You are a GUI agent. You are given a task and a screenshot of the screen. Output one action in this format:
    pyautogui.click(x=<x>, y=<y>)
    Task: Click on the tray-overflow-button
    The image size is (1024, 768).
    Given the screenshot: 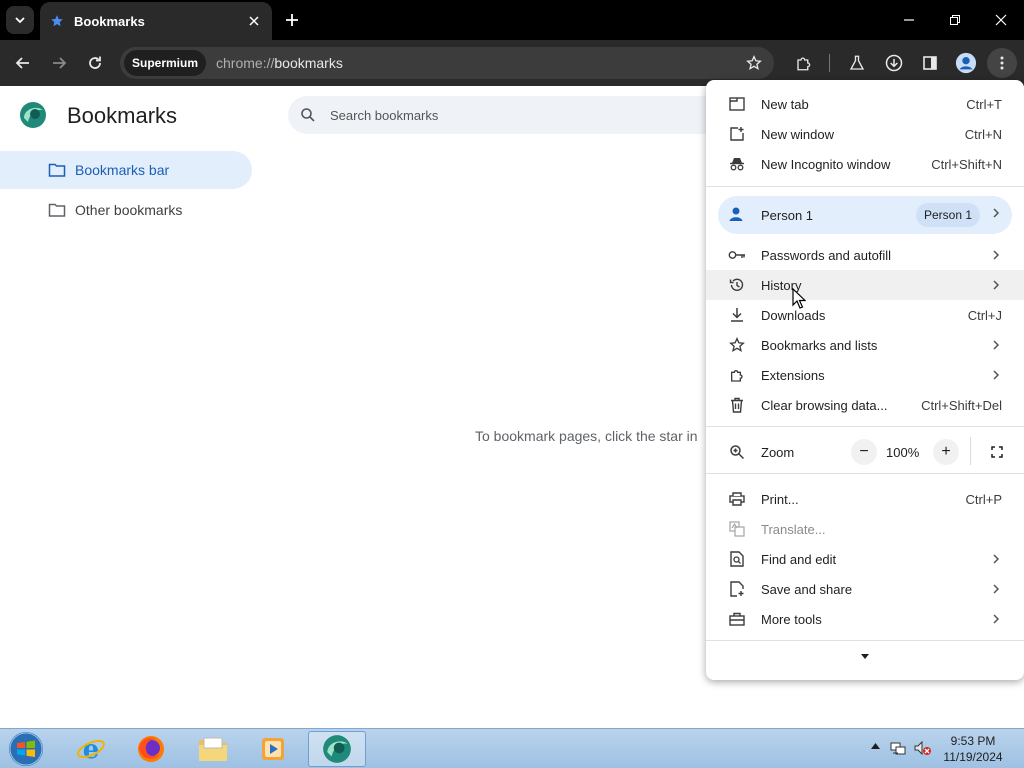 What is the action you would take?
    pyautogui.click(x=875, y=746)
    